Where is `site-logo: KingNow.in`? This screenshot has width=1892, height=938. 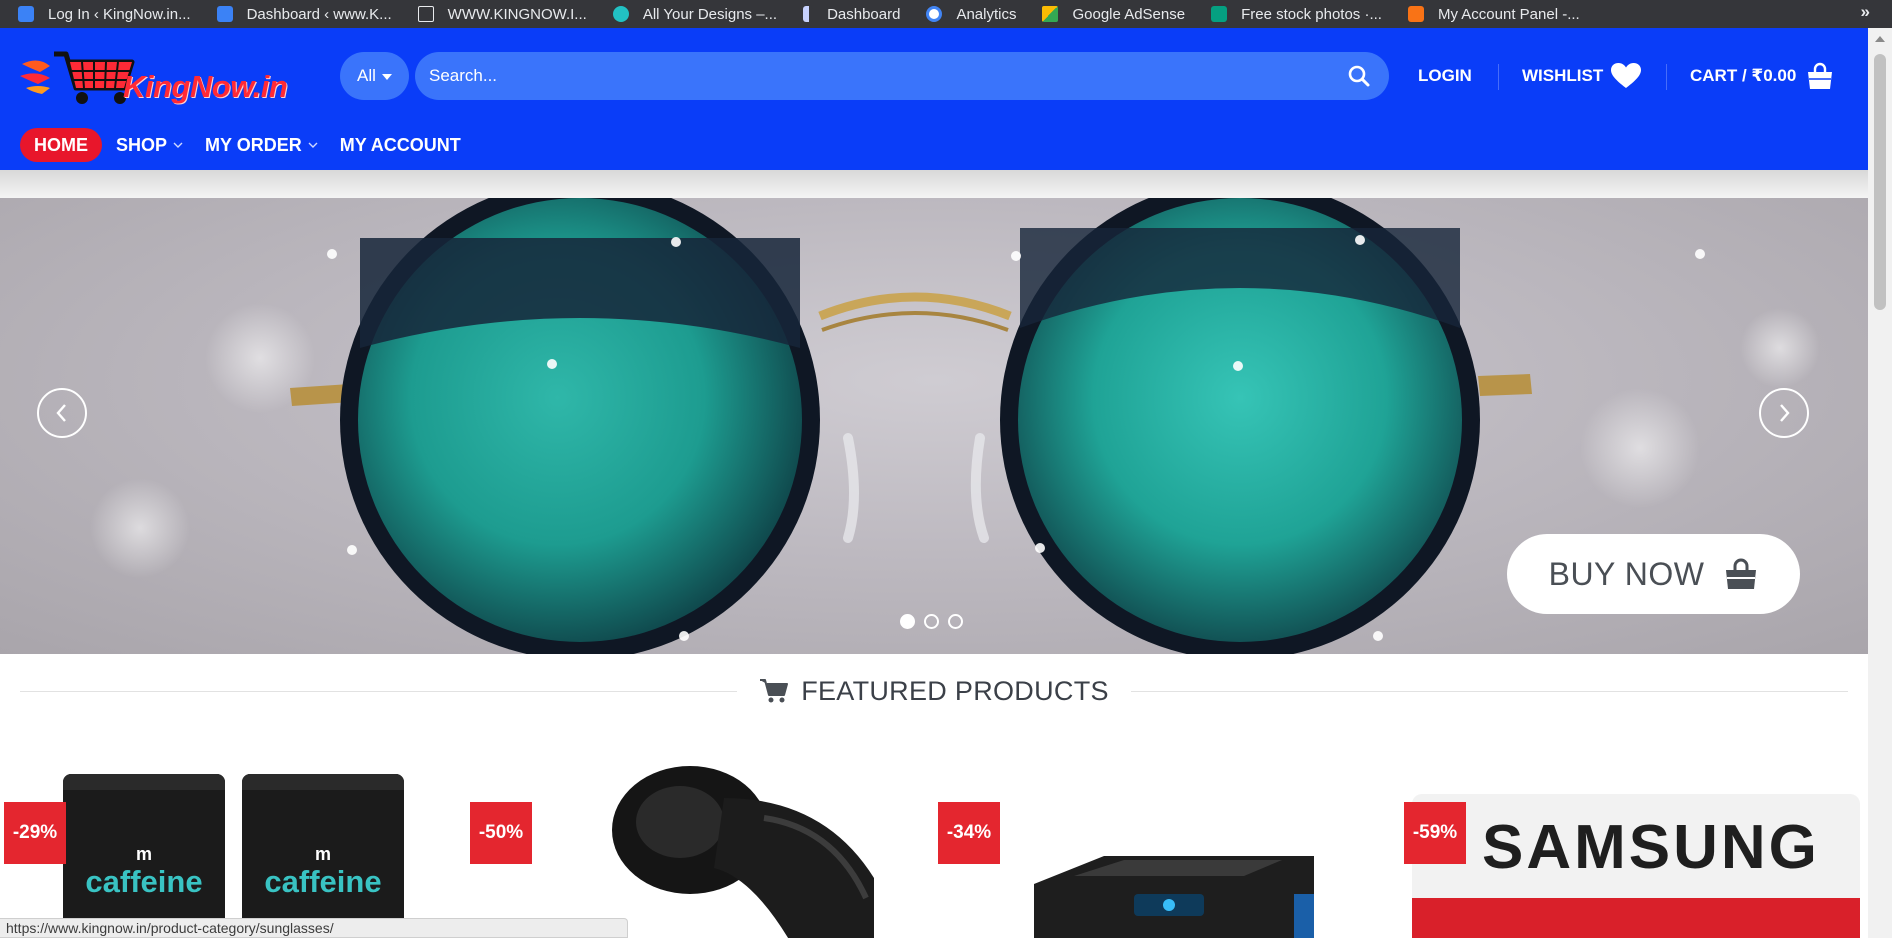 site-logo: KingNow.in is located at coordinates (161, 75).